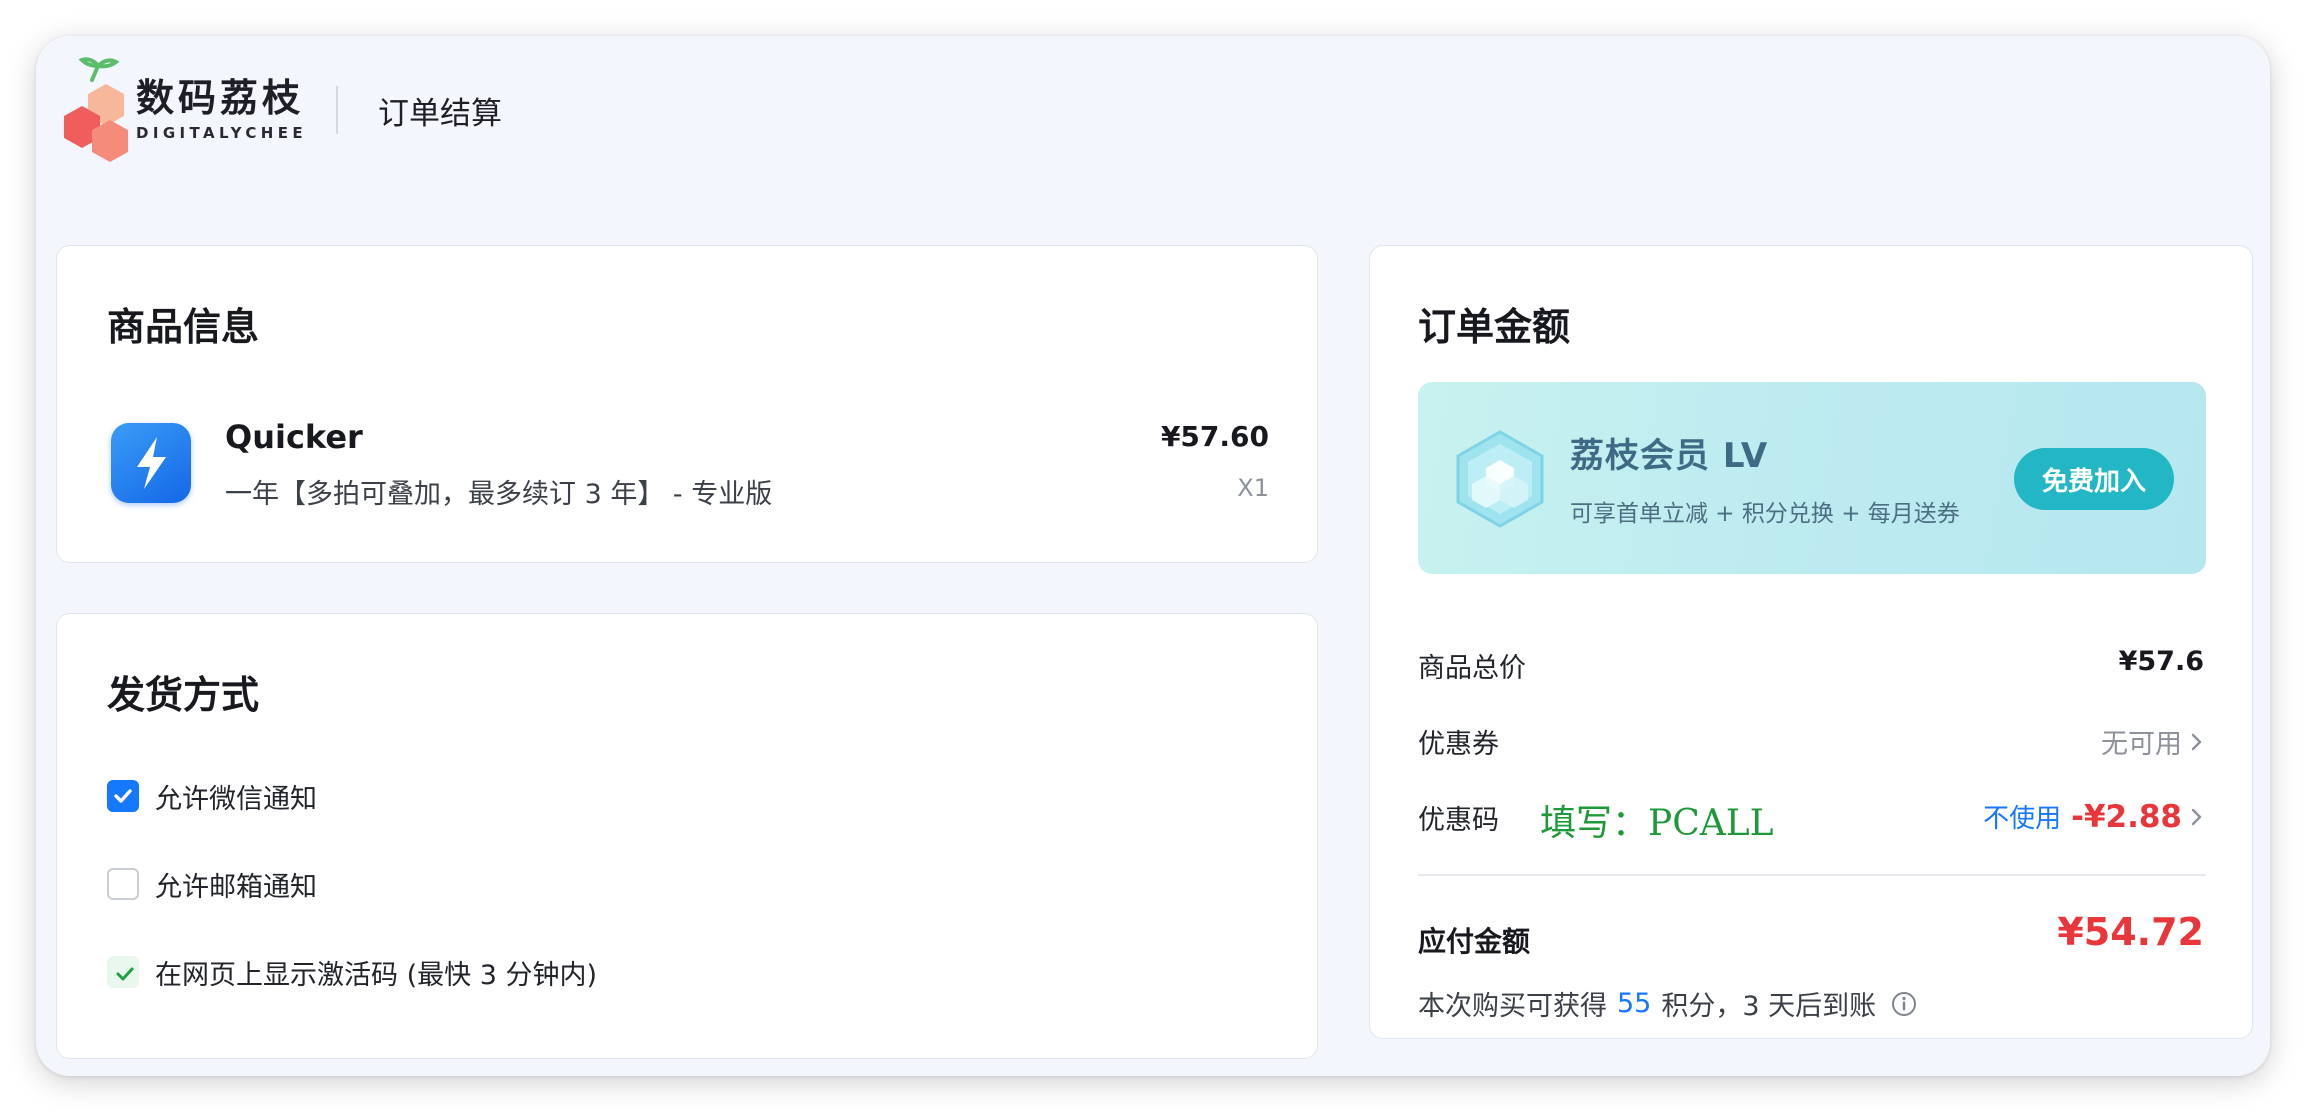 The image size is (2306, 1114). What do you see at coordinates (1669, 456) in the screenshot?
I see `member-title: 荔枝会员 LV` at bounding box center [1669, 456].